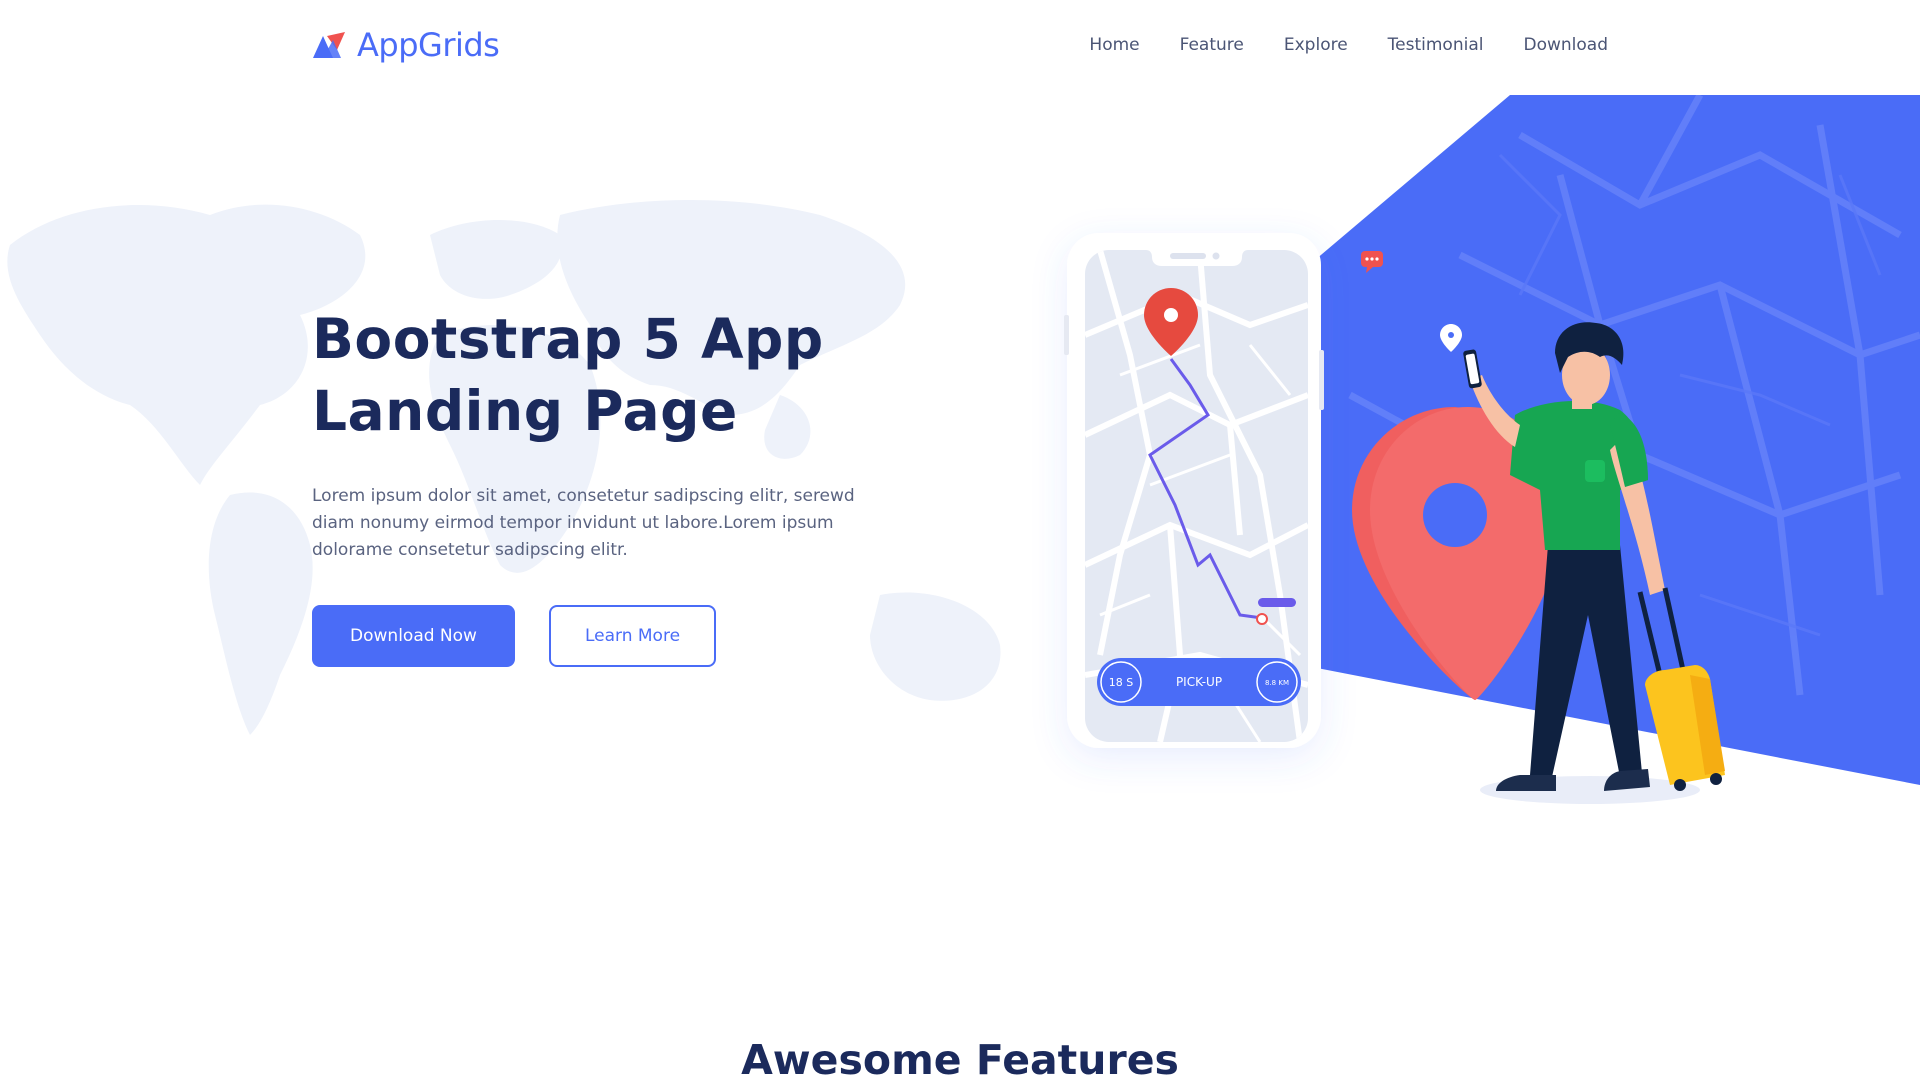 Image resolution: width=1920 pixels, height=1080 pixels. Describe the element at coordinates (568, 375) in the screenshot. I see `hero-title: Bootstrap 5 App Landing Page` at that location.